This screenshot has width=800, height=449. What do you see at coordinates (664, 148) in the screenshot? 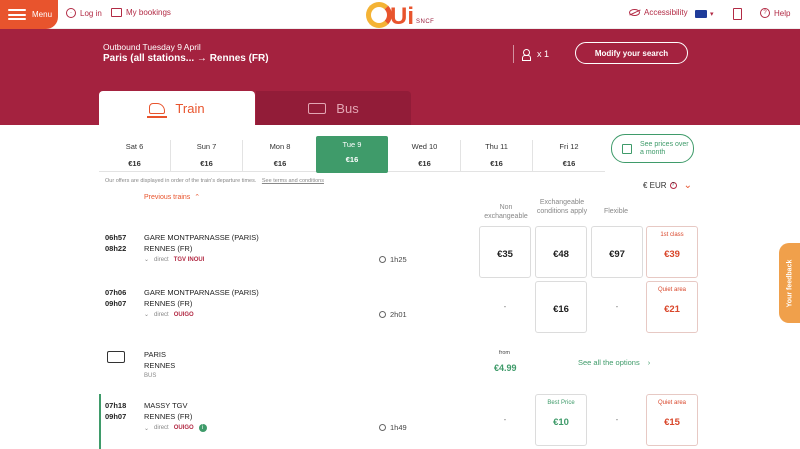
I see `see-prices-label: See prices over a month` at bounding box center [664, 148].